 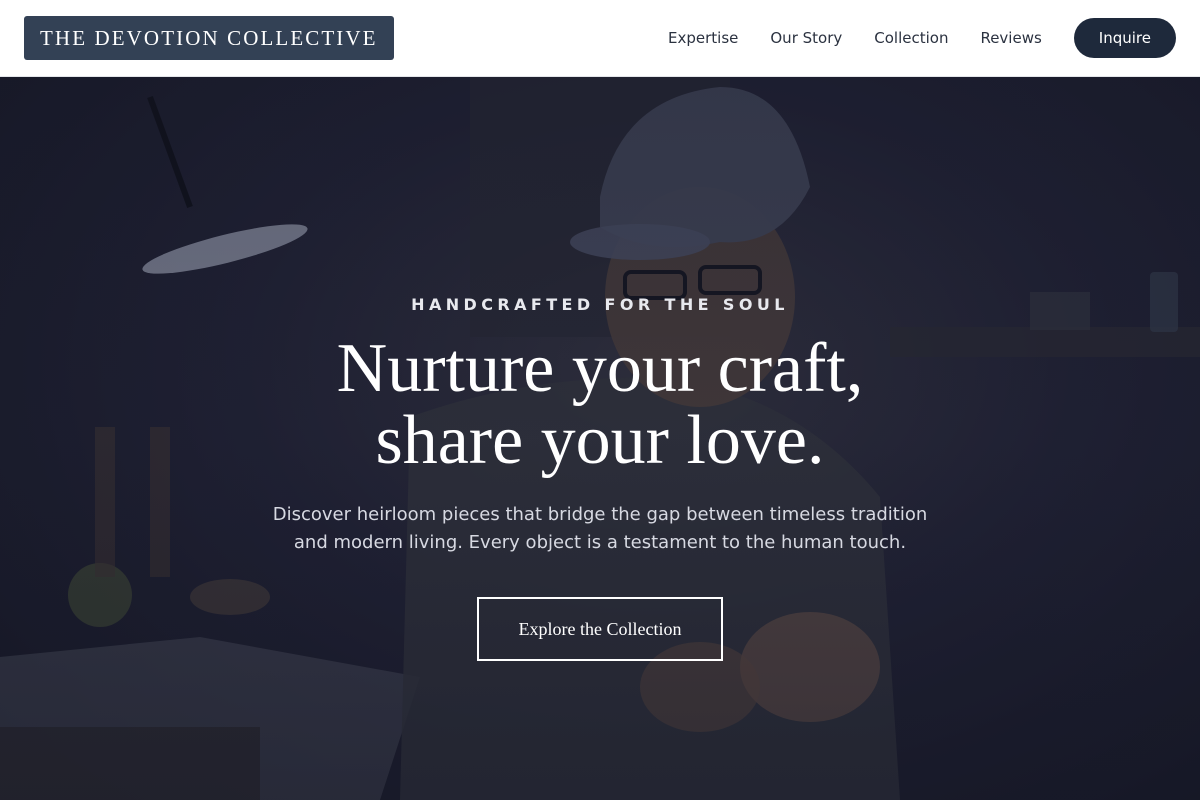 I want to click on headline-line-1: Nurture your craft,, so click(x=600, y=368).